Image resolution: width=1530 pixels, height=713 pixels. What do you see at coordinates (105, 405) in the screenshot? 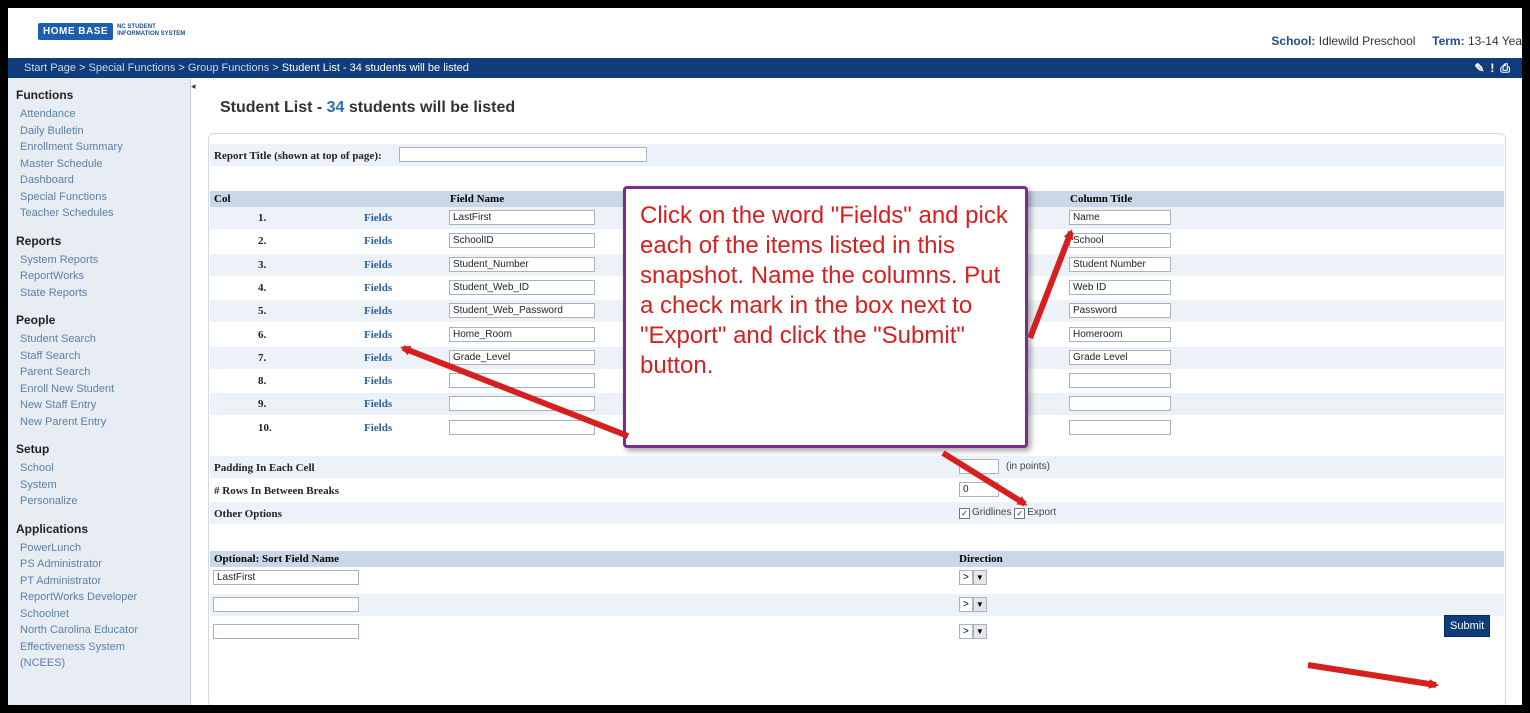
I see `sidebar-item: New Staff Entry` at bounding box center [105, 405].